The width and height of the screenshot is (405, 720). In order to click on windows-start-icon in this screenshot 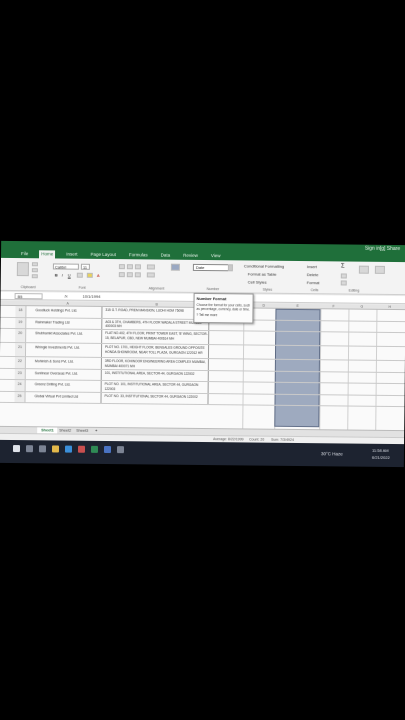, I will do `click(16, 449)`.